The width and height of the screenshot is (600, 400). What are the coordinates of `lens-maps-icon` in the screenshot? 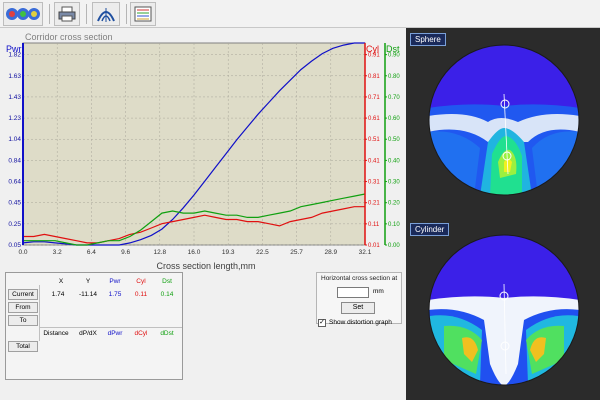 It's located at (23, 14).